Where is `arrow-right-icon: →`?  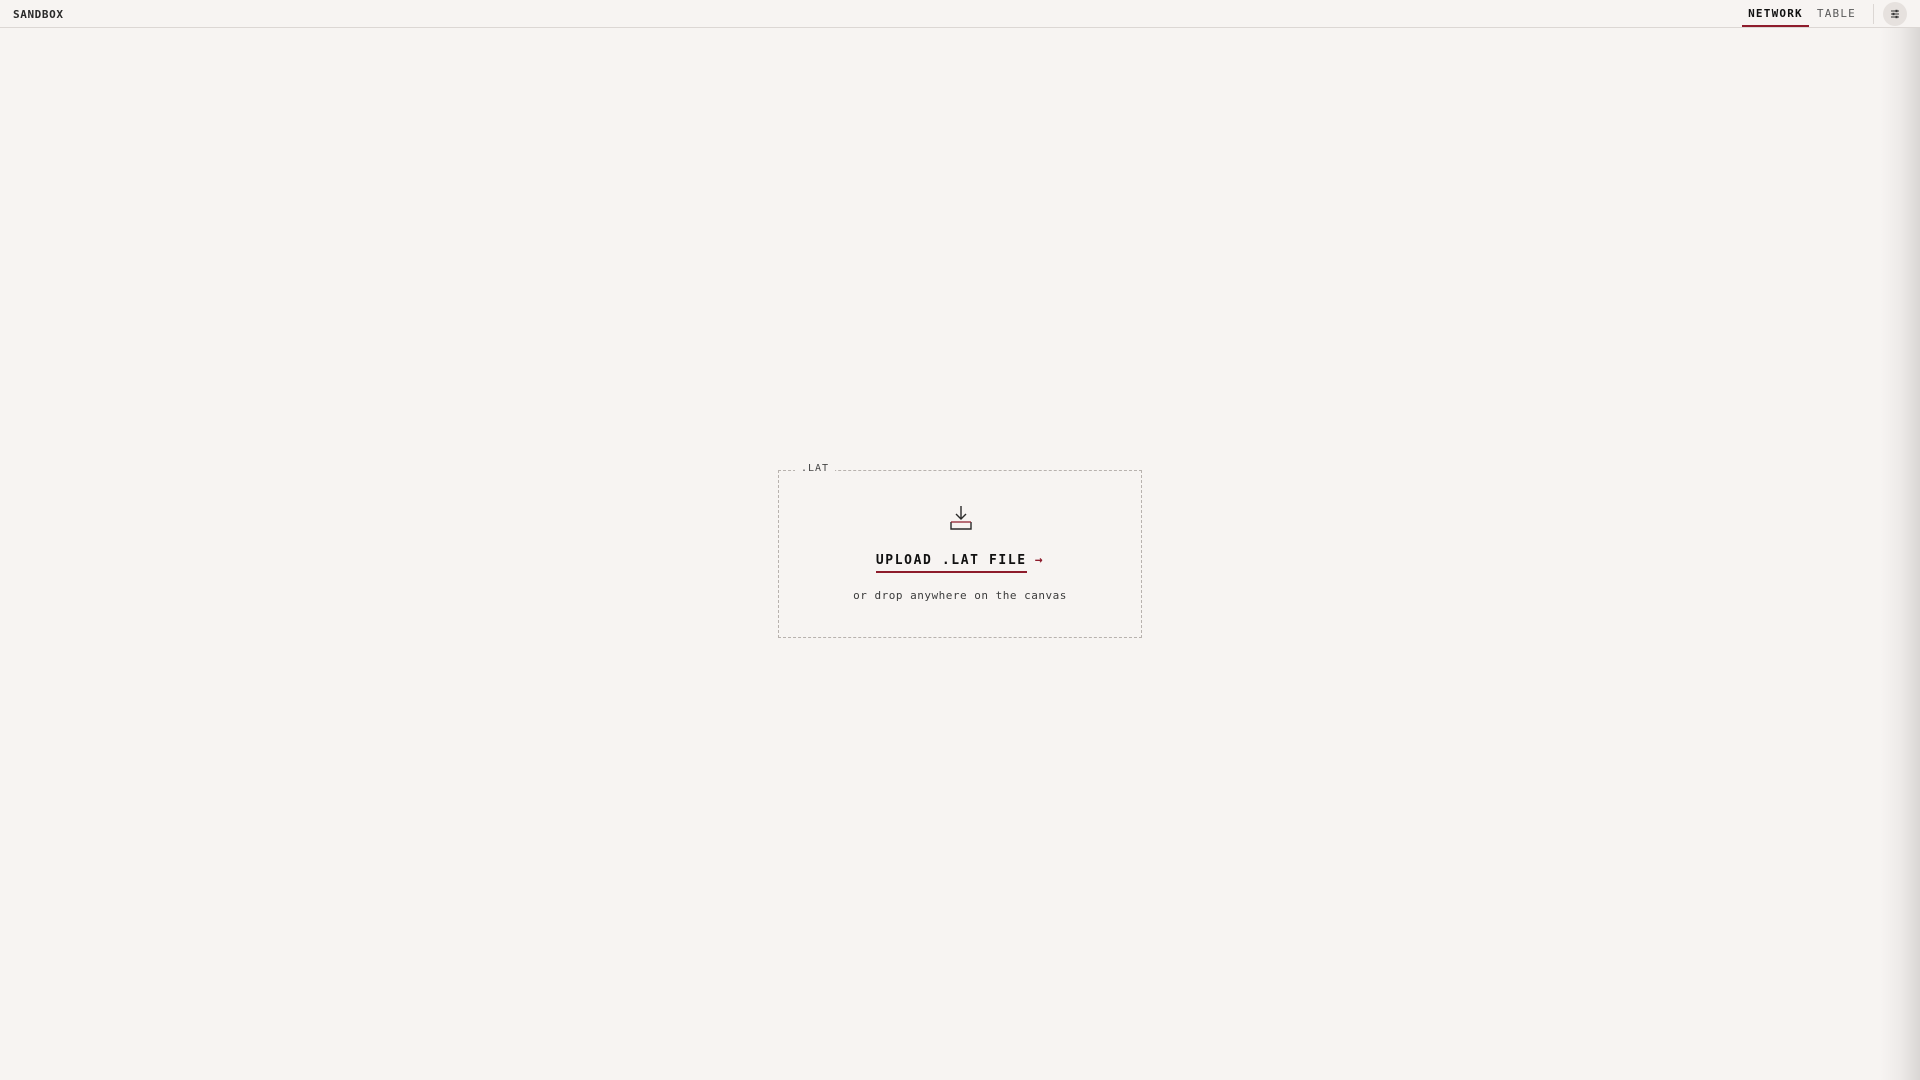
arrow-right-icon: → is located at coordinates (1039, 560).